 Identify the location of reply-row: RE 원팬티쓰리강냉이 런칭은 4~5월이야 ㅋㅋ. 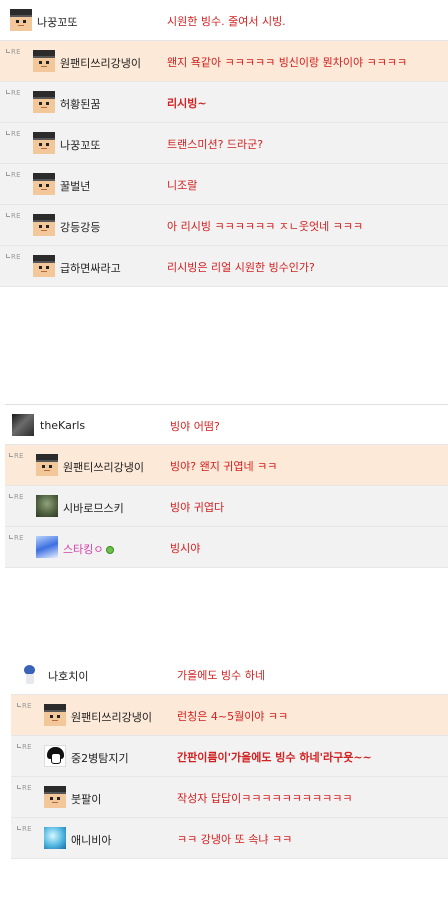
(229, 715).